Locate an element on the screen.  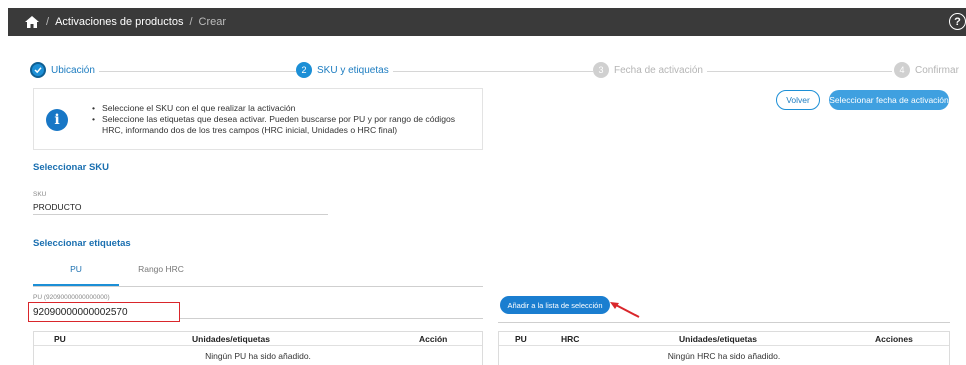
step-ubicacion: Ubicación is located at coordinates (64, 70).